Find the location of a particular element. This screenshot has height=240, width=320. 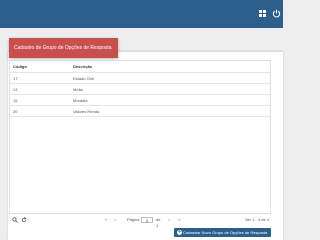

first-page-button: ⇤ is located at coordinates (106, 220).